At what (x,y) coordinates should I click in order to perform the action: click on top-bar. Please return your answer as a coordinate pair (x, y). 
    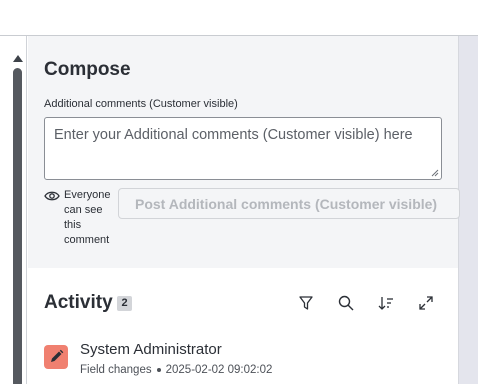
    Looking at the image, I should click on (239, 18).